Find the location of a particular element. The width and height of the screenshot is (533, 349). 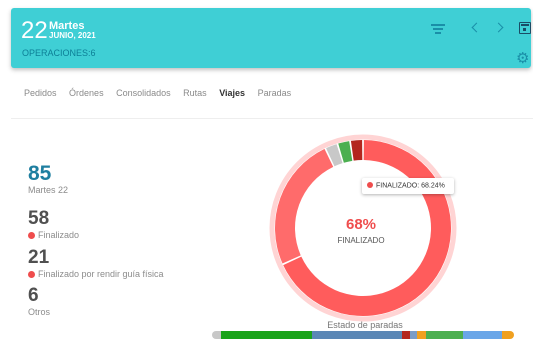

tooltip-dot-icon is located at coordinates (370, 185).